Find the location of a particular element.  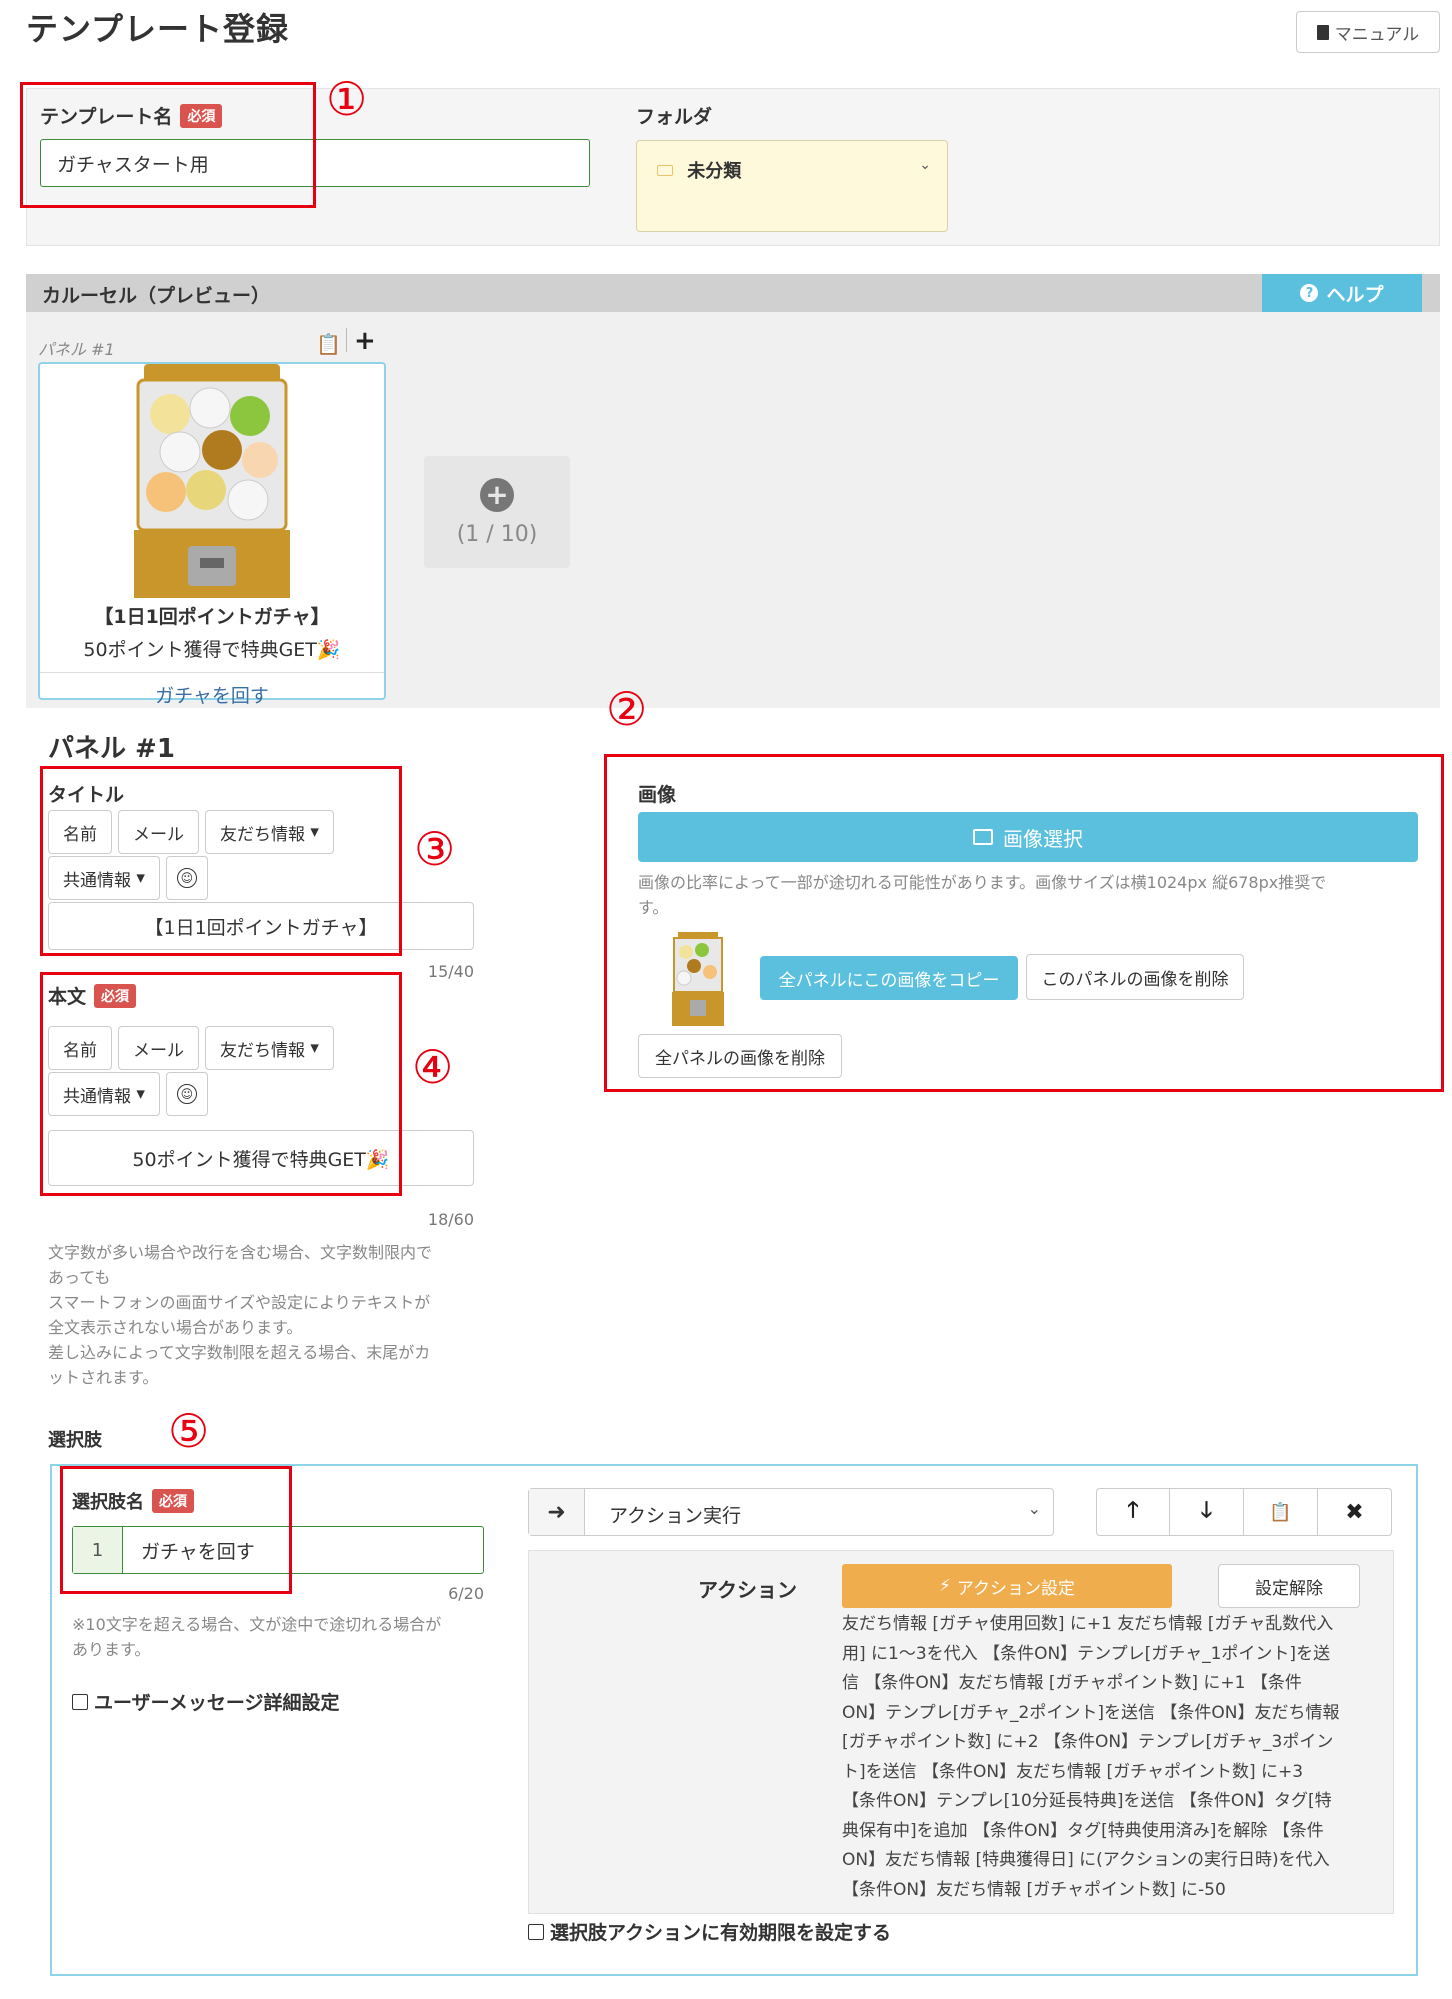

manual-button: マニュアル is located at coordinates (1368, 32).